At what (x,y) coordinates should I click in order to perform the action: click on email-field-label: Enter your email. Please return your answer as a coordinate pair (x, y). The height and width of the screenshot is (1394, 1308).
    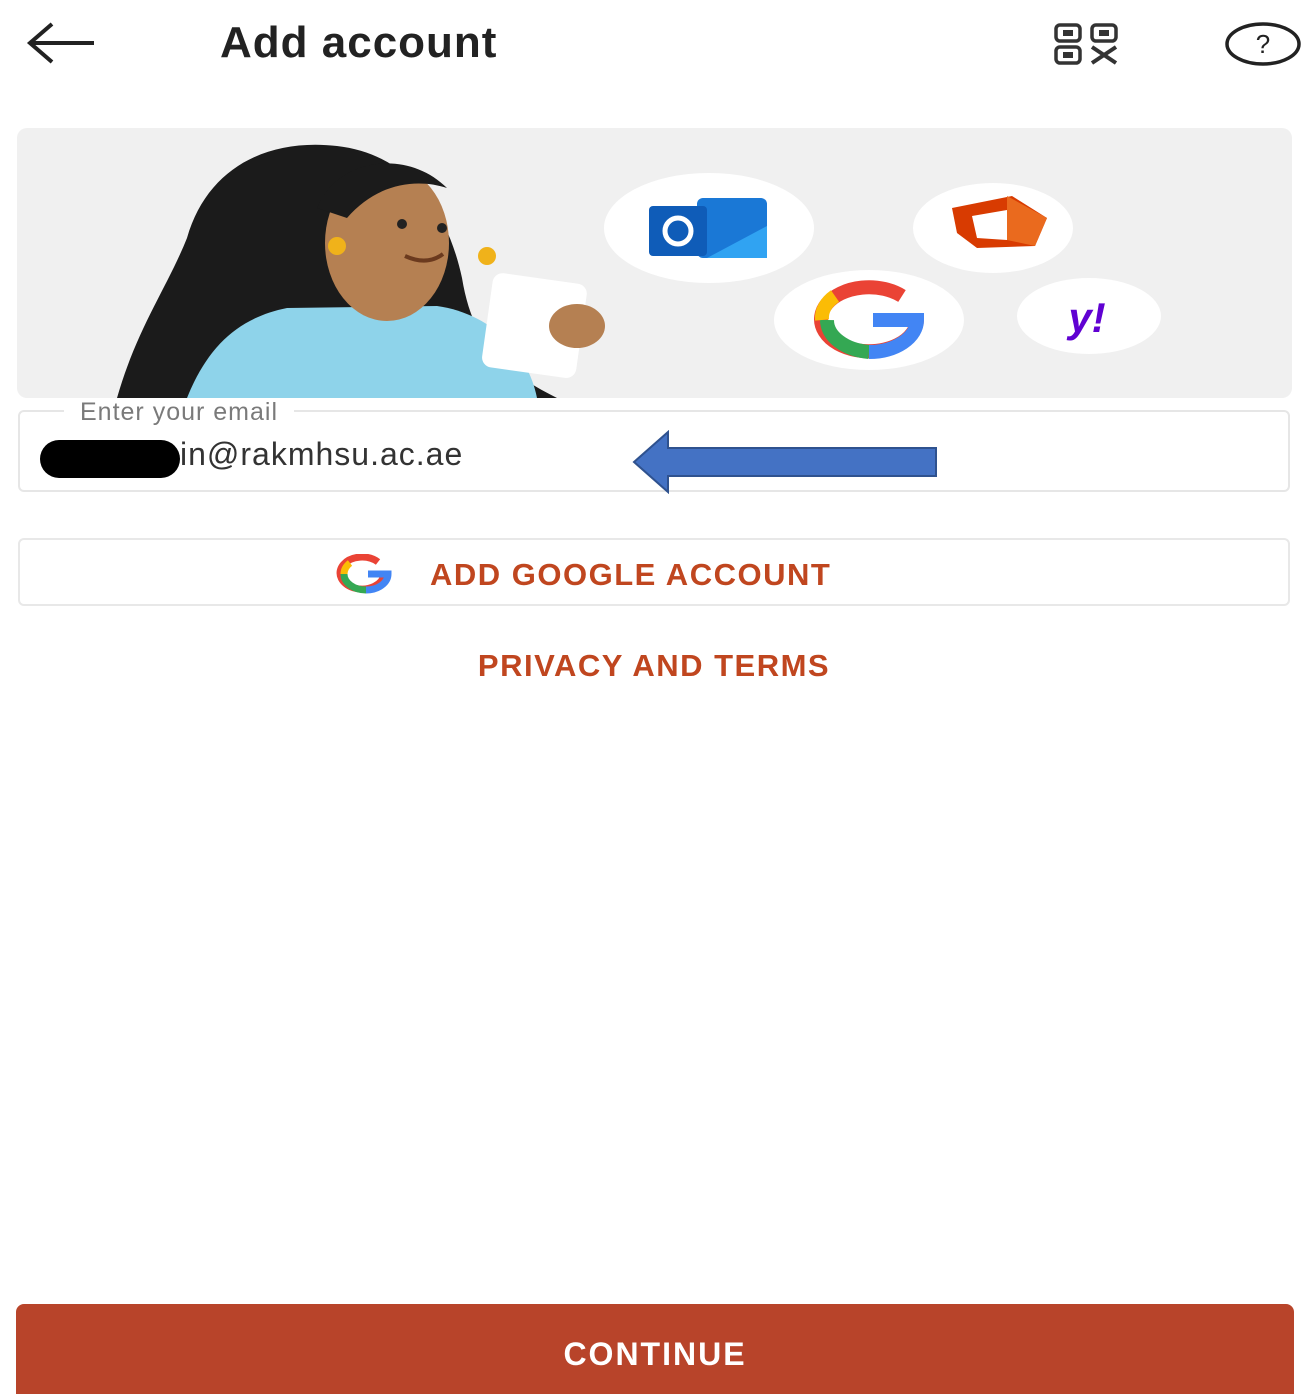
    Looking at the image, I should click on (179, 412).